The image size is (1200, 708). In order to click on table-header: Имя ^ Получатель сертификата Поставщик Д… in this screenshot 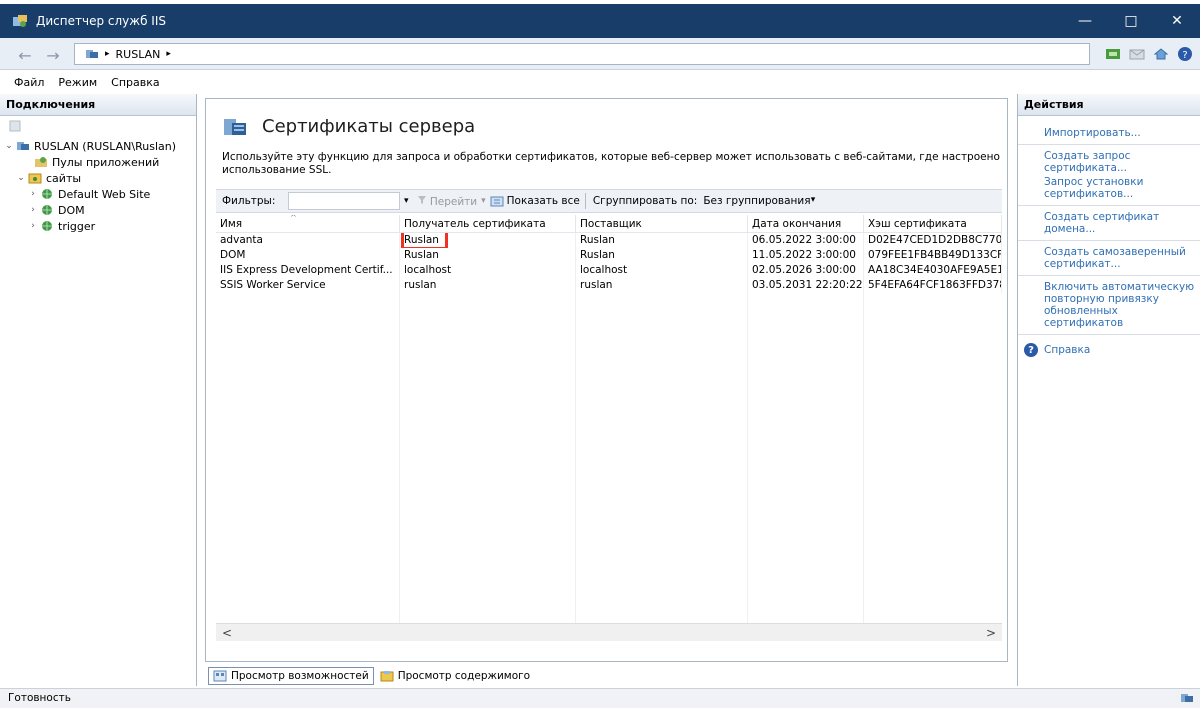, I will do `click(609, 224)`.